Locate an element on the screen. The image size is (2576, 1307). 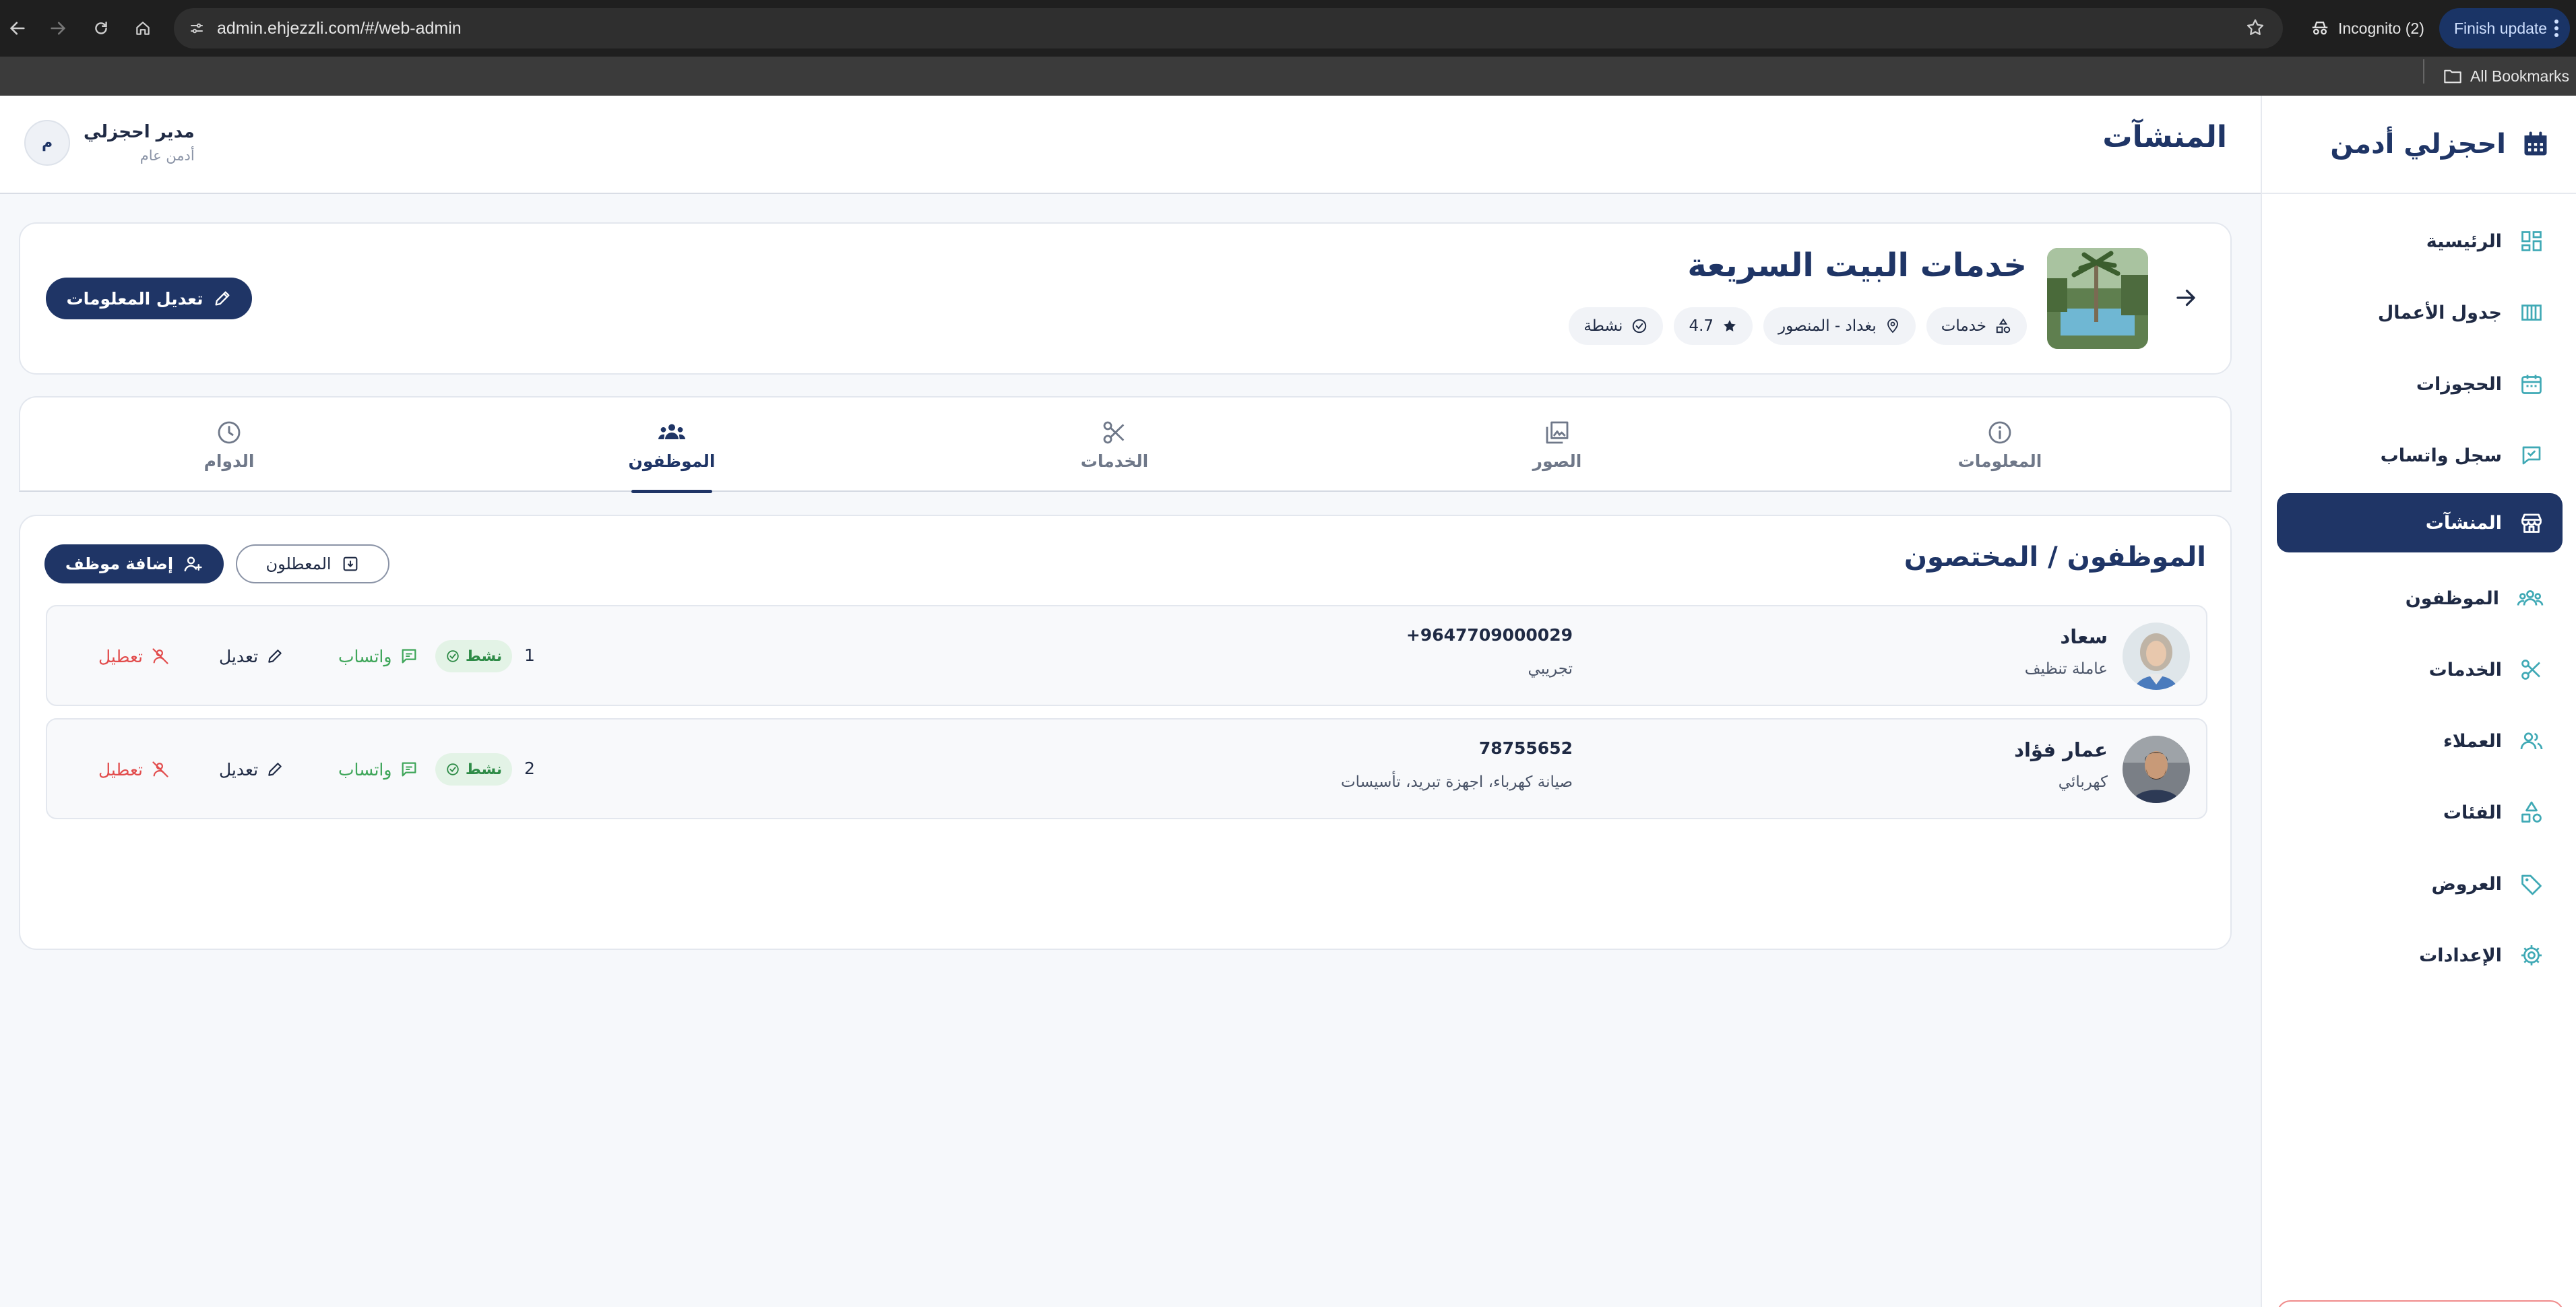
reload-button is located at coordinates (101, 28).